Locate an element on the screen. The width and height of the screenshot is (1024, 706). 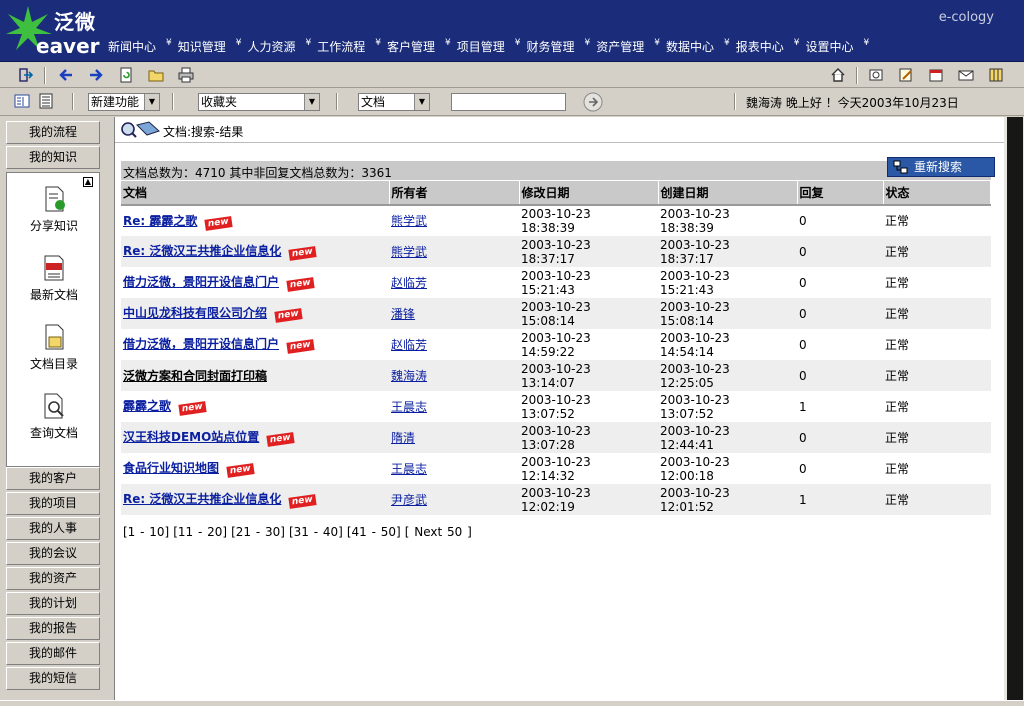
nav-item-3: 工作流程 is located at coordinates (341, 46).